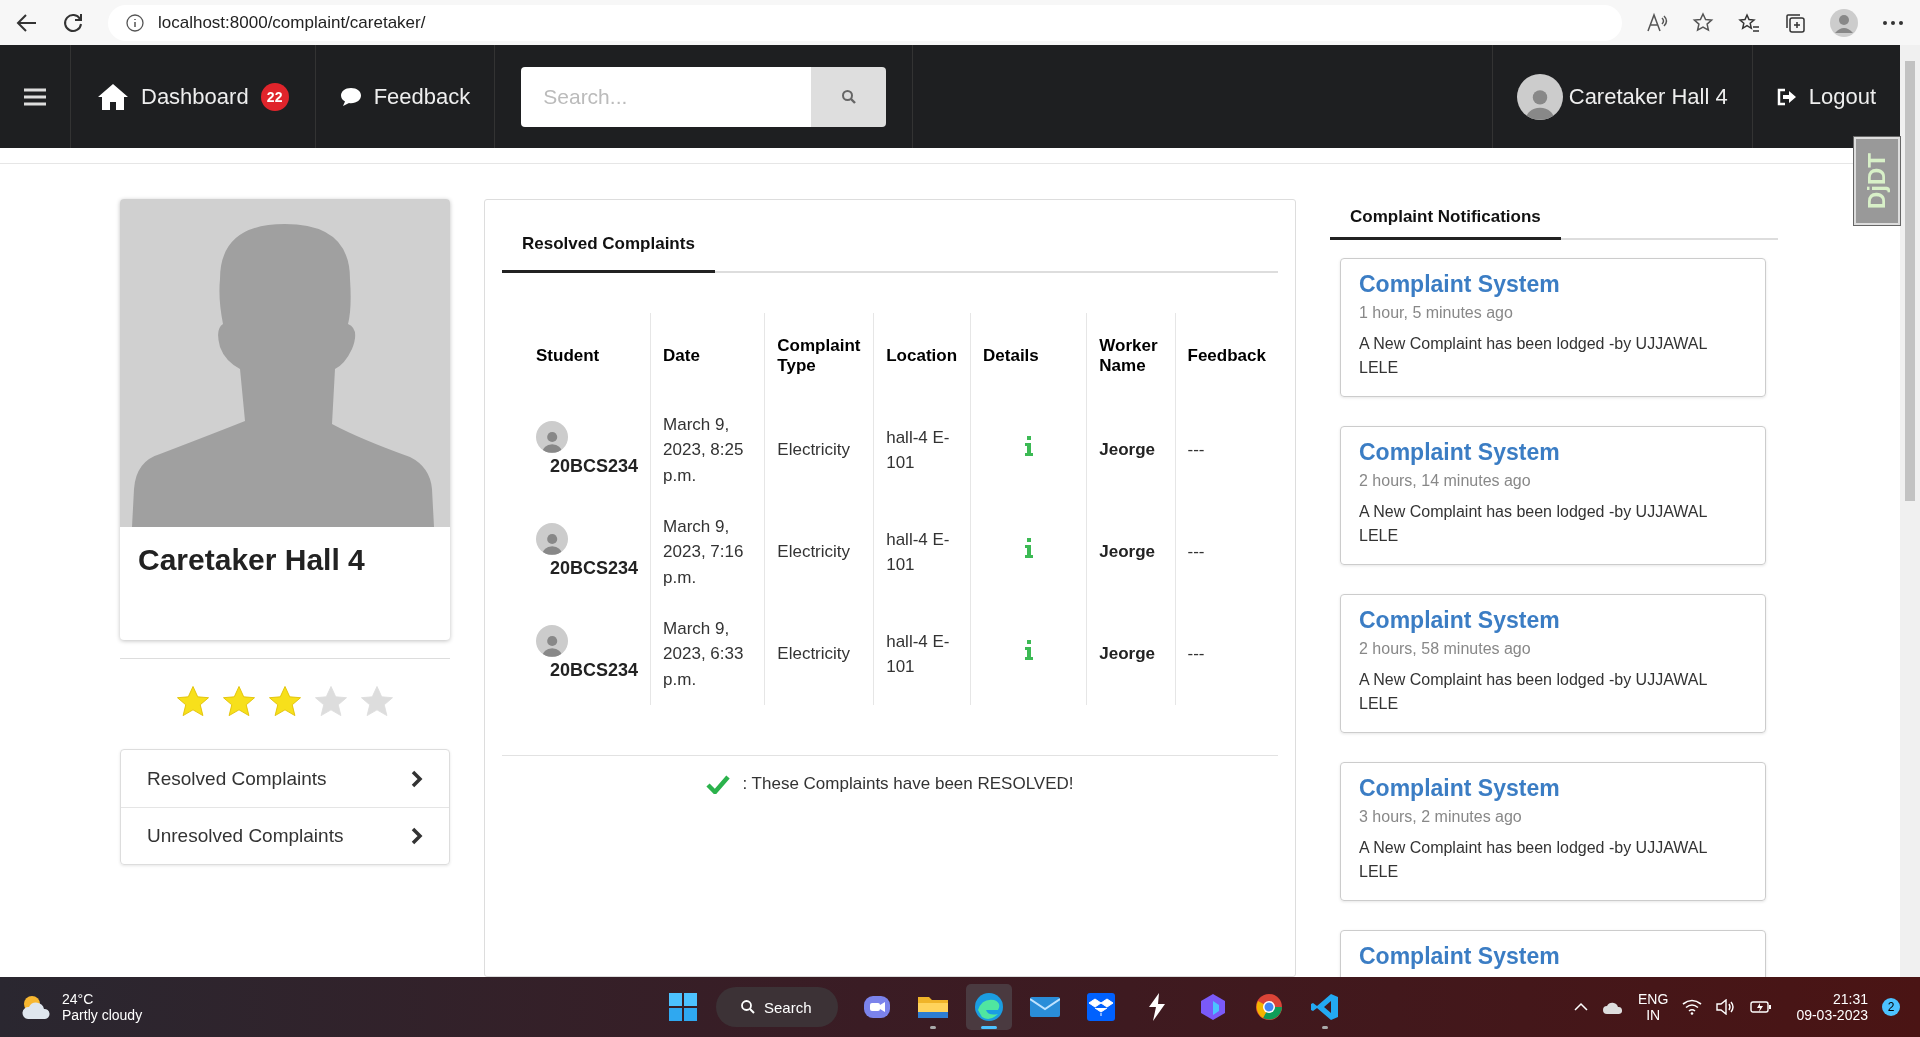 The width and height of the screenshot is (1920, 1037). I want to click on folder-icon, so click(932, 1007).